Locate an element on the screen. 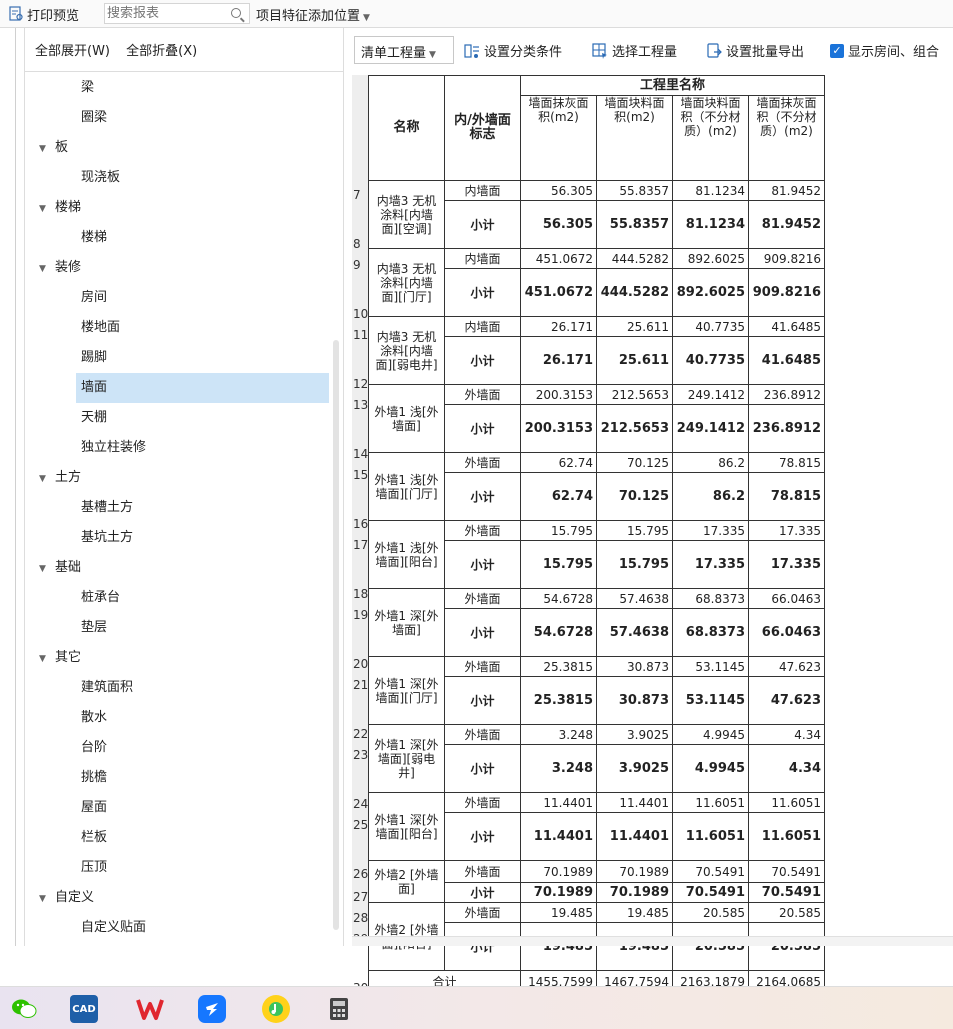  tree-item: 挑檐 is located at coordinates (177, 778).